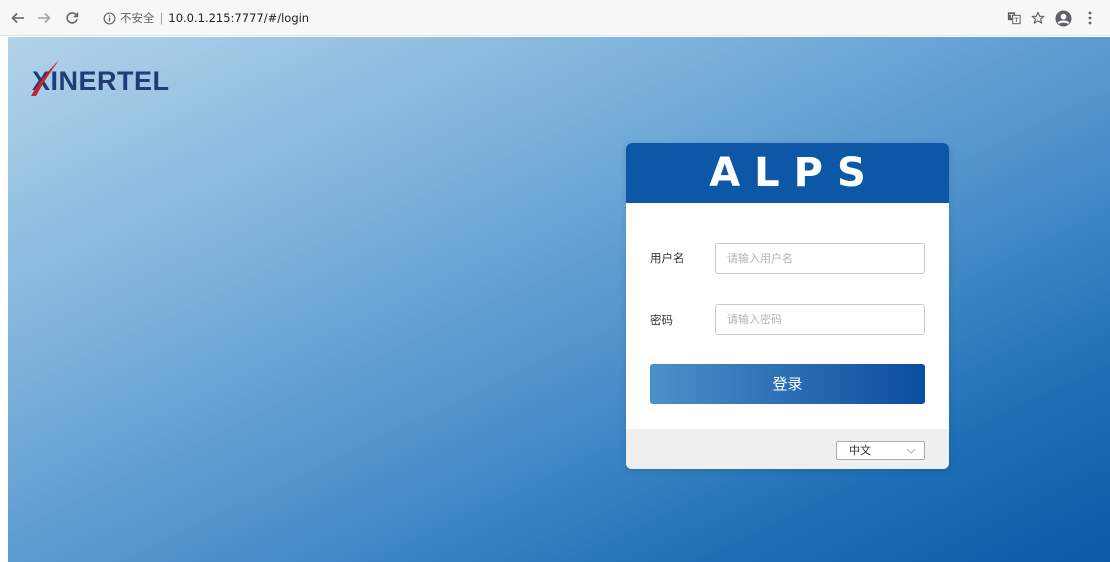 The width and height of the screenshot is (1110, 562). What do you see at coordinates (45, 78) in the screenshot?
I see `logo-swoosh-icon` at bounding box center [45, 78].